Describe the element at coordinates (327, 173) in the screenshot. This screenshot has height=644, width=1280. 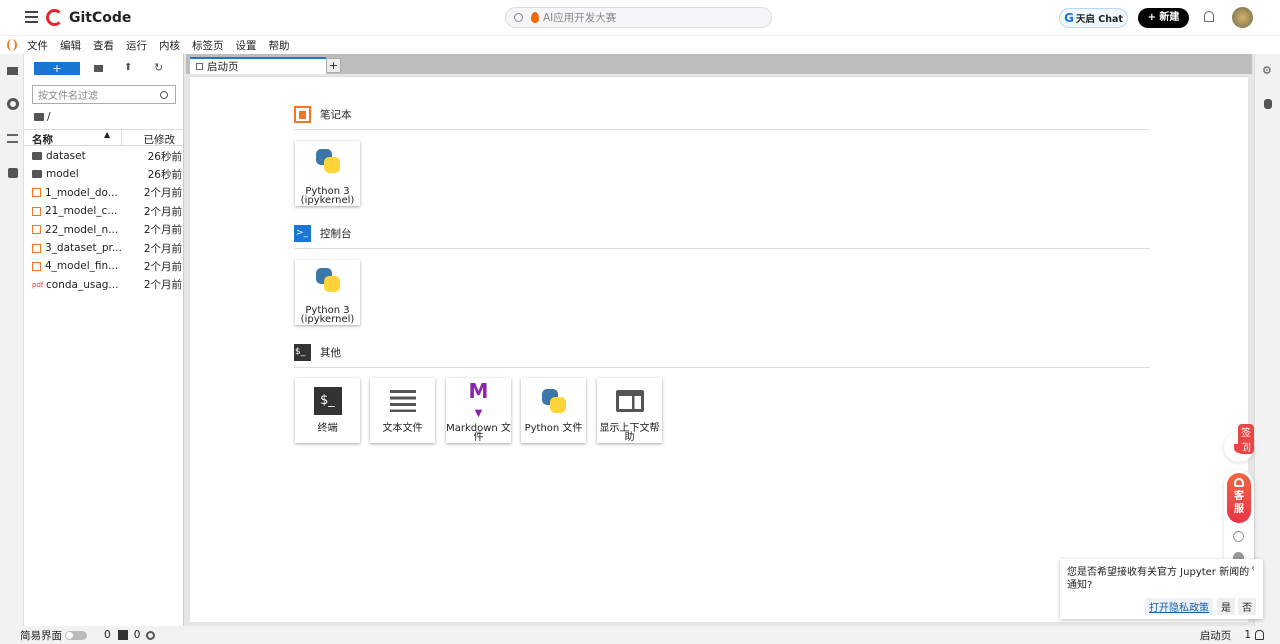
I see `card-notebook-python3: Python 3 (ipykernel)` at that location.